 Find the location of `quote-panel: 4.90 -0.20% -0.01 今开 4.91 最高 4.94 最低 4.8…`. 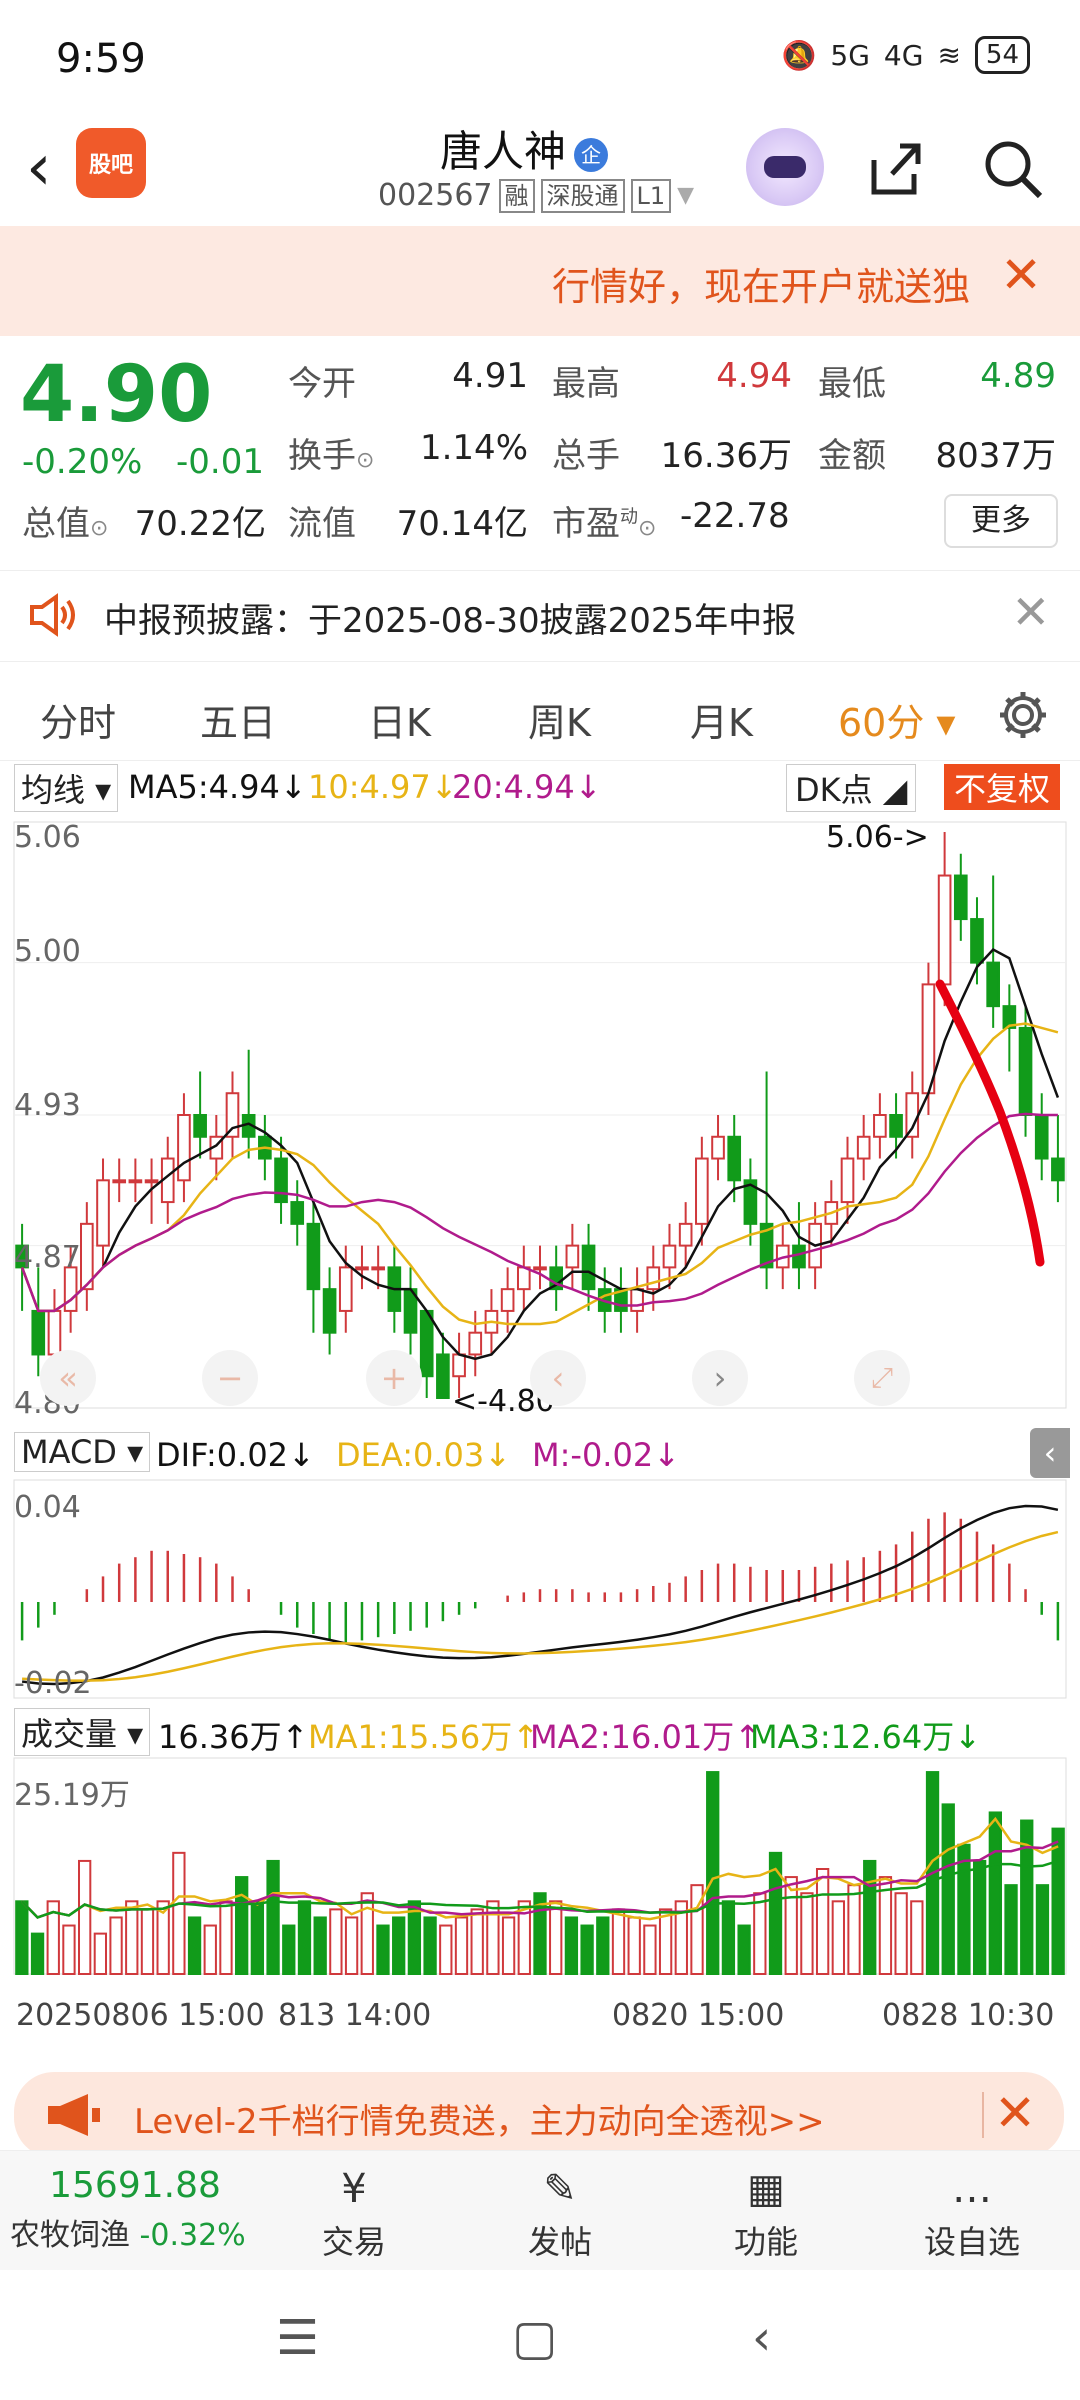

quote-panel: 4.90 -0.20% -0.01 今开 4.91 最高 4.94 最低 4.8… is located at coordinates (540, 446).